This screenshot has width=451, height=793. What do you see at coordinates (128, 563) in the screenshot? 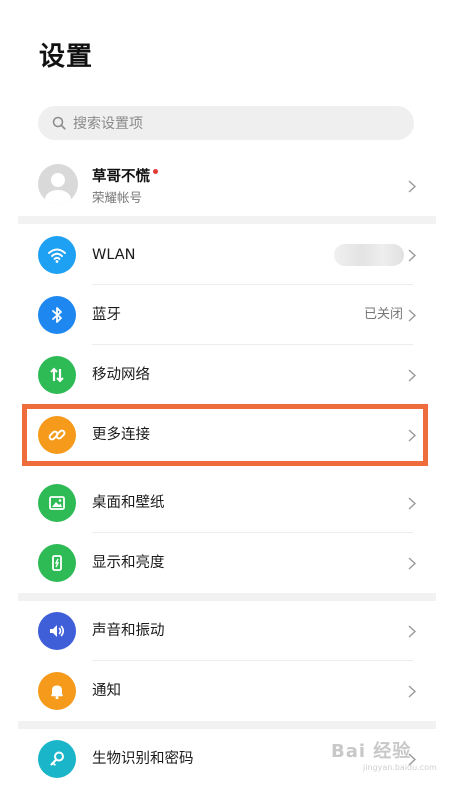
I see `settings-item-label: 显示和亮度` at bounding box center [128, 563].